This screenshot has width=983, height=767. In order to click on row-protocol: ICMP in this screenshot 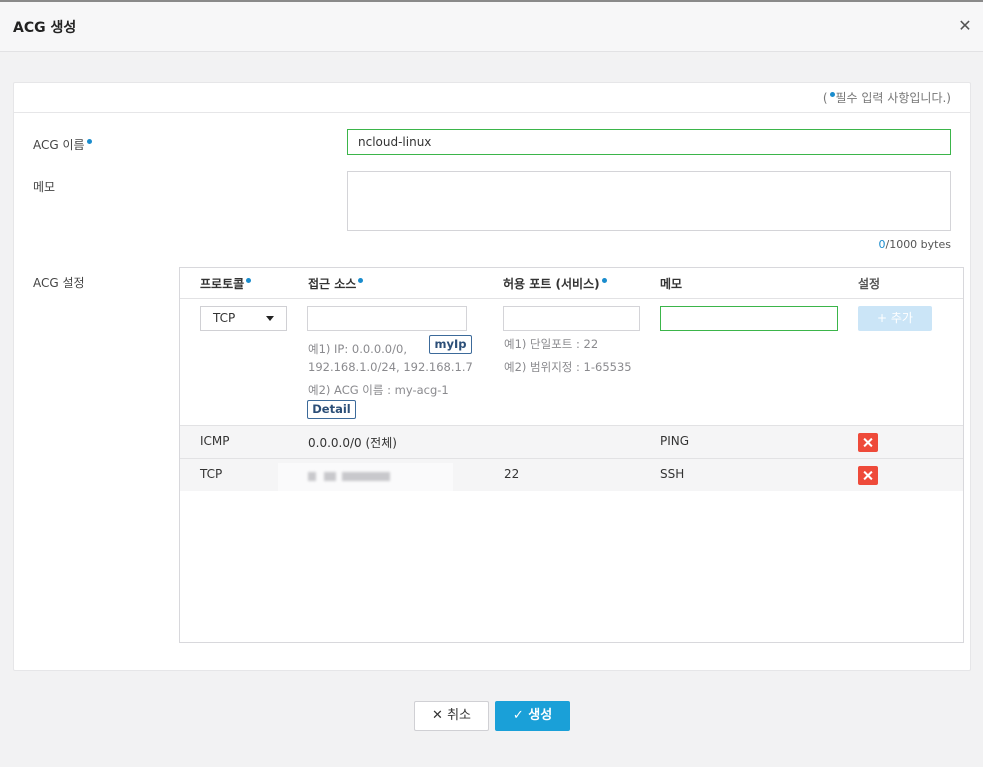, I will do `click(215, 441)`.